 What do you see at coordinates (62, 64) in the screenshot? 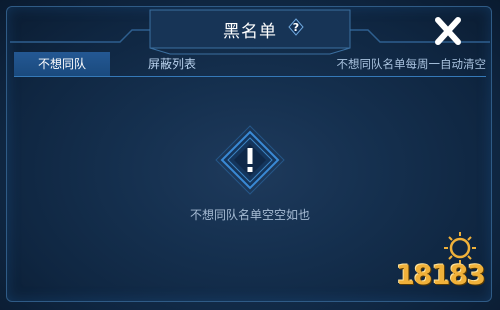
I see `tab-no-teammate: 不想同队` at bounding box center [62, 64].